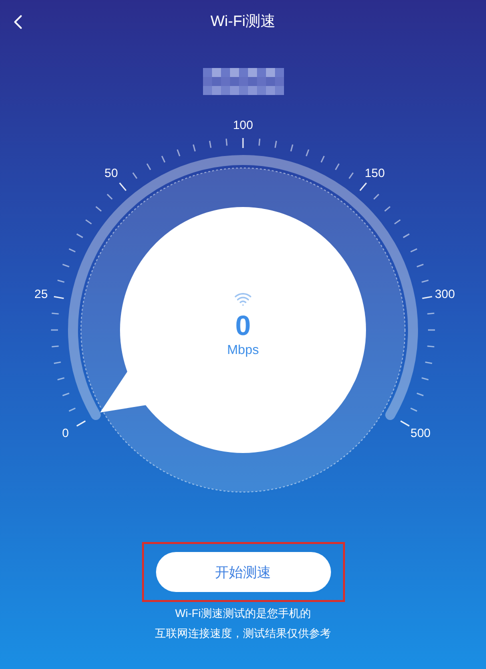 This screenshot has width=486, height=669. What do you see at coordinates (243, 572) in the screenshot?
I see `start-button: 开始测速` at bounding box center [243, 572].